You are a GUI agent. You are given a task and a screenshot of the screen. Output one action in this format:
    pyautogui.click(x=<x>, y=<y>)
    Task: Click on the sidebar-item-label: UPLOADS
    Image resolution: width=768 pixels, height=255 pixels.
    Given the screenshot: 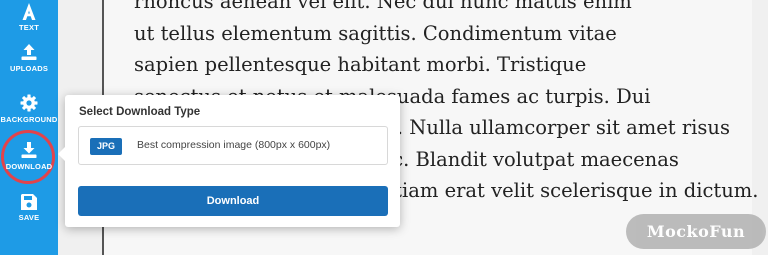 What is the action you would take?
    pyautogui.click(x=29, y=68)
    